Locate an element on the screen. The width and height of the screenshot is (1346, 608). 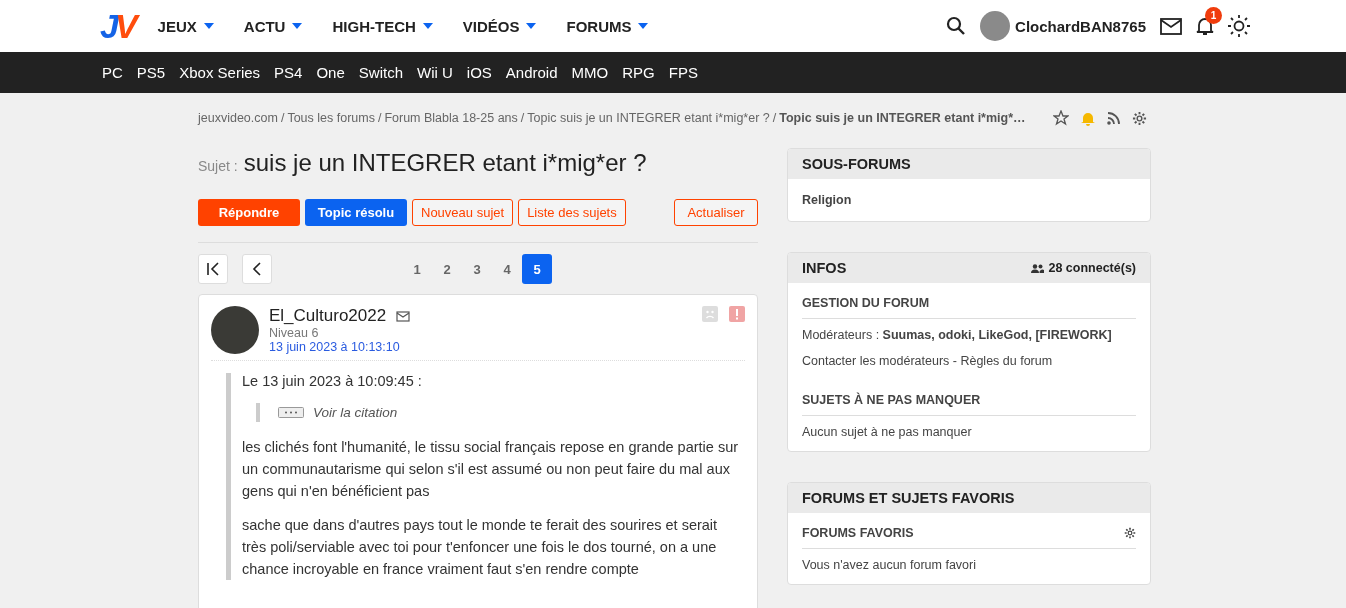
breadcrumb-link: Topic suis je un INTEGRER etant i*mig*er ? is located at coordinates (648, 118).